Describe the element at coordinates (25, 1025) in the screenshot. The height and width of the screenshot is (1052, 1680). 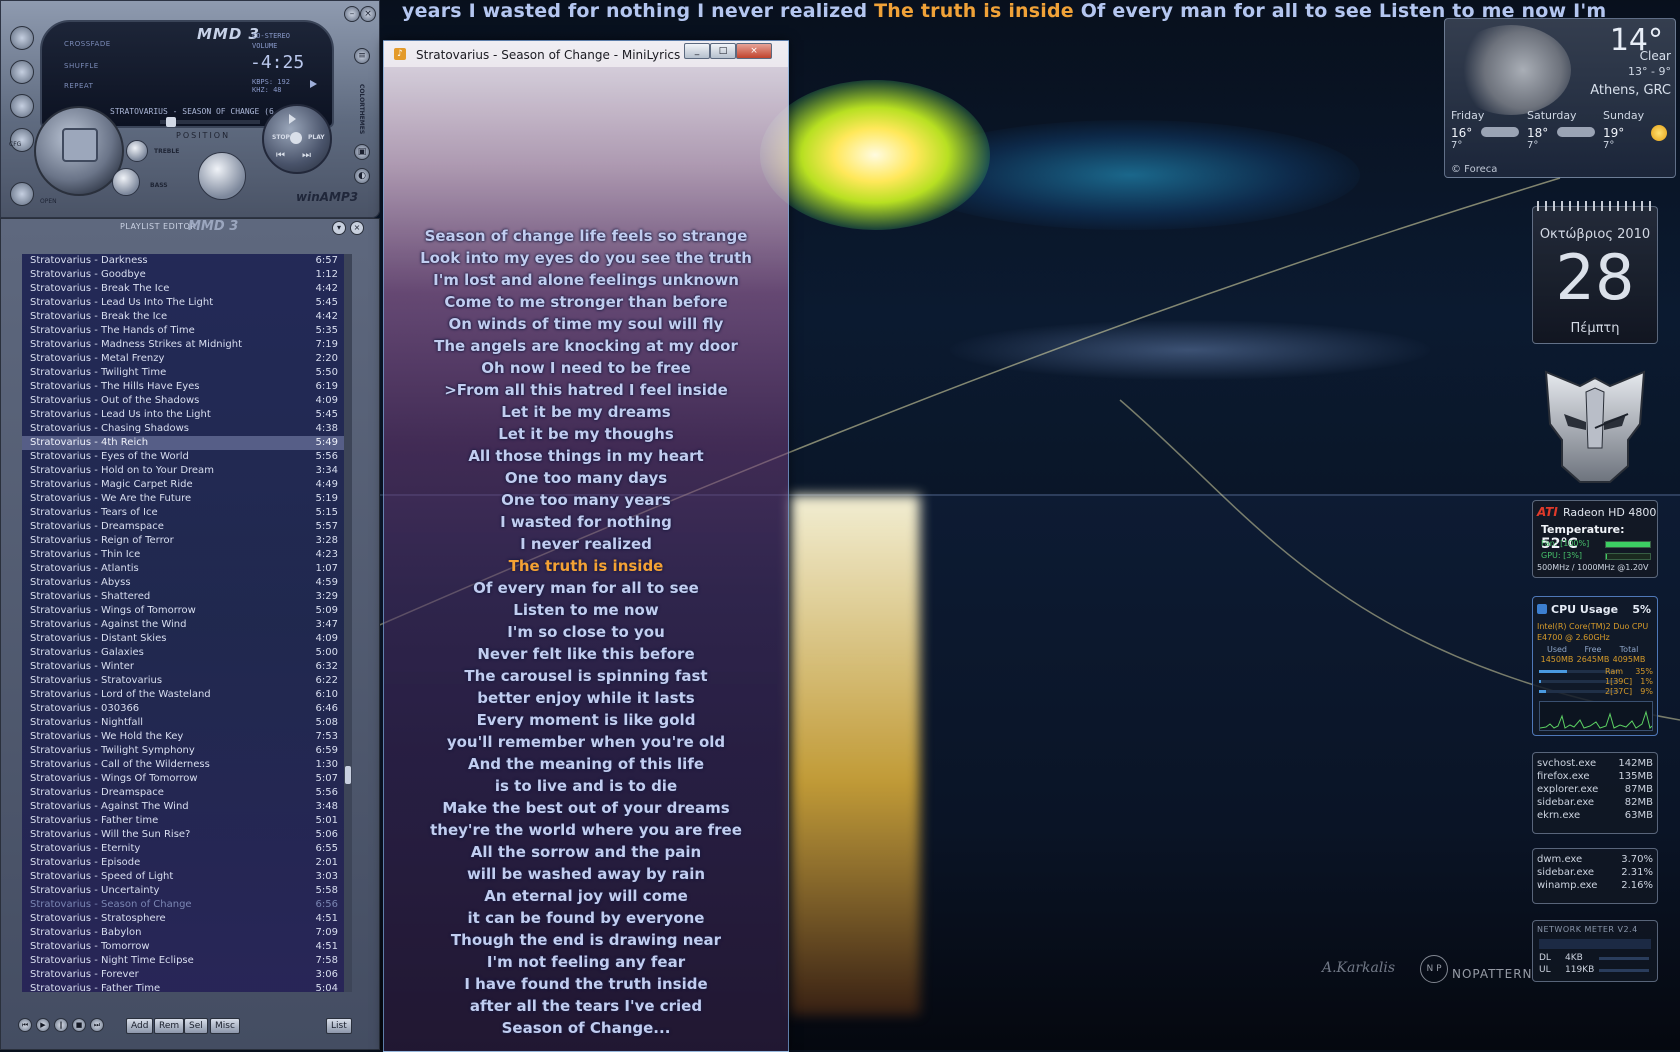
I see `prev-track-icon: ⏮` at that location.